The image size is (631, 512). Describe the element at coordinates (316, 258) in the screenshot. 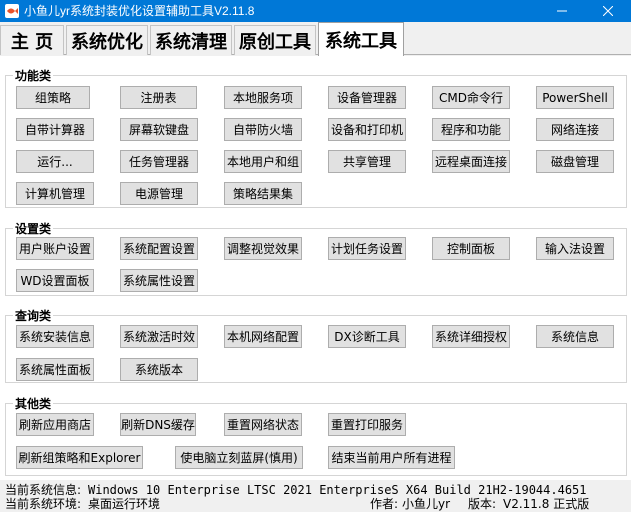

I see `group-settings: 设置类` at that location.